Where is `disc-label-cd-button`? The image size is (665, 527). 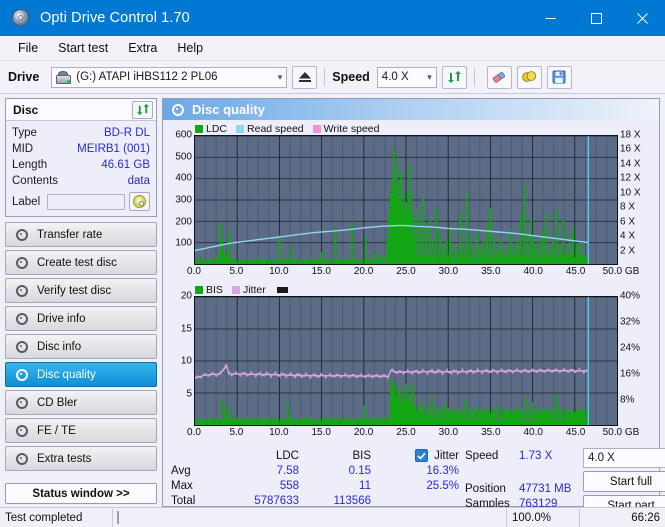 disc-label-cd-button is located at coordinates (139, 201).